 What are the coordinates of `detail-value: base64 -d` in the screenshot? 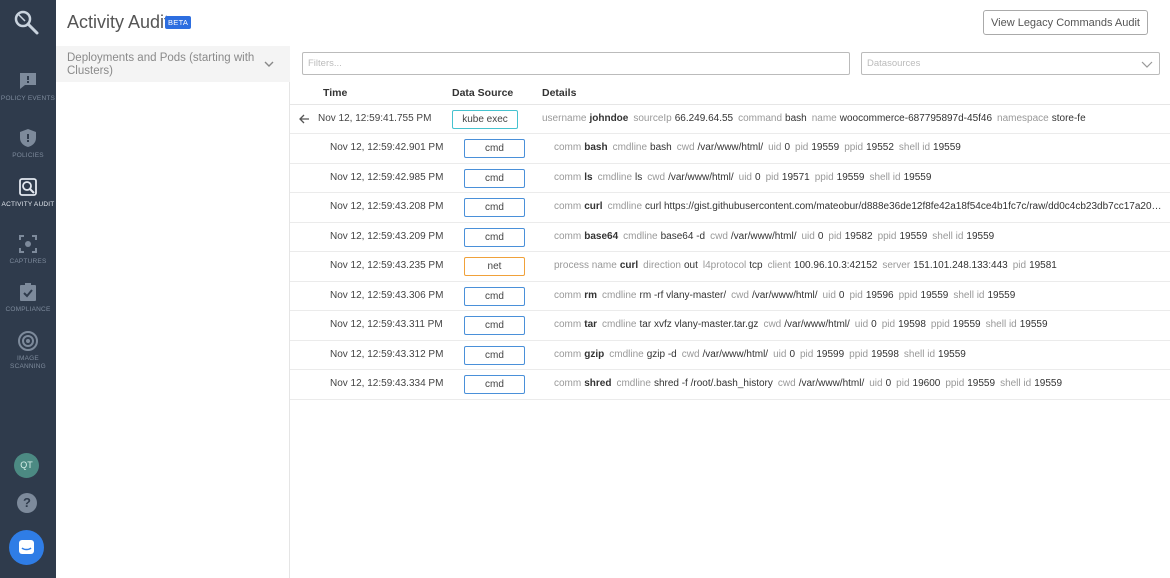 It's located at (683, 236).